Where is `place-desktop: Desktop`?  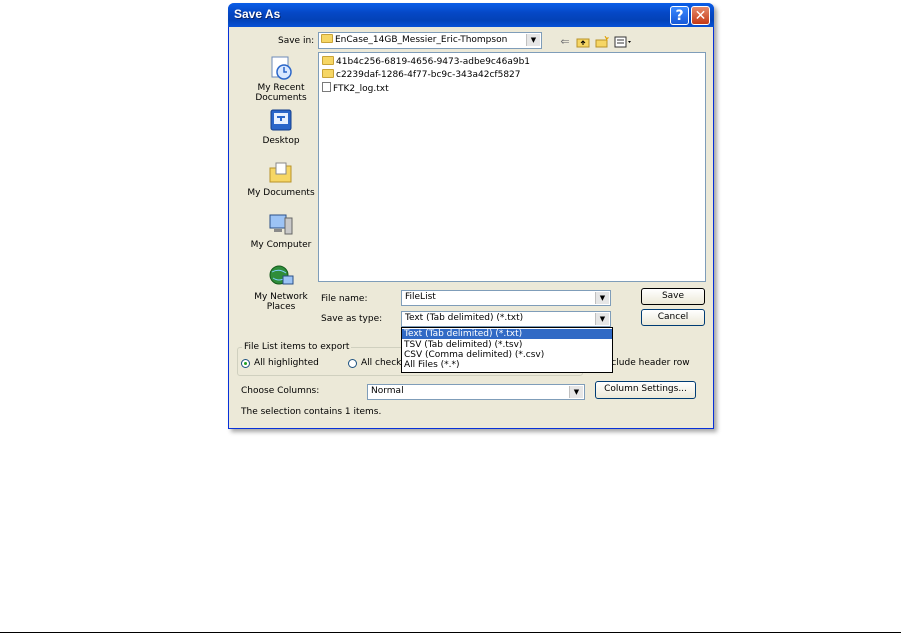 place-desktop: Desktop is located at coordinates (281, 127).